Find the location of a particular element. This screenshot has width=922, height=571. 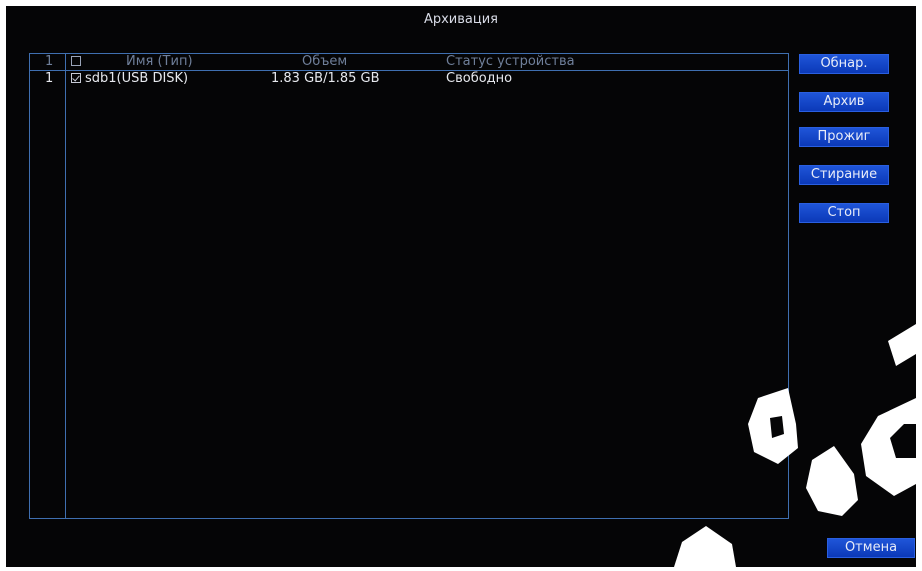

row-checkbox is located at coordinates (76, 78).